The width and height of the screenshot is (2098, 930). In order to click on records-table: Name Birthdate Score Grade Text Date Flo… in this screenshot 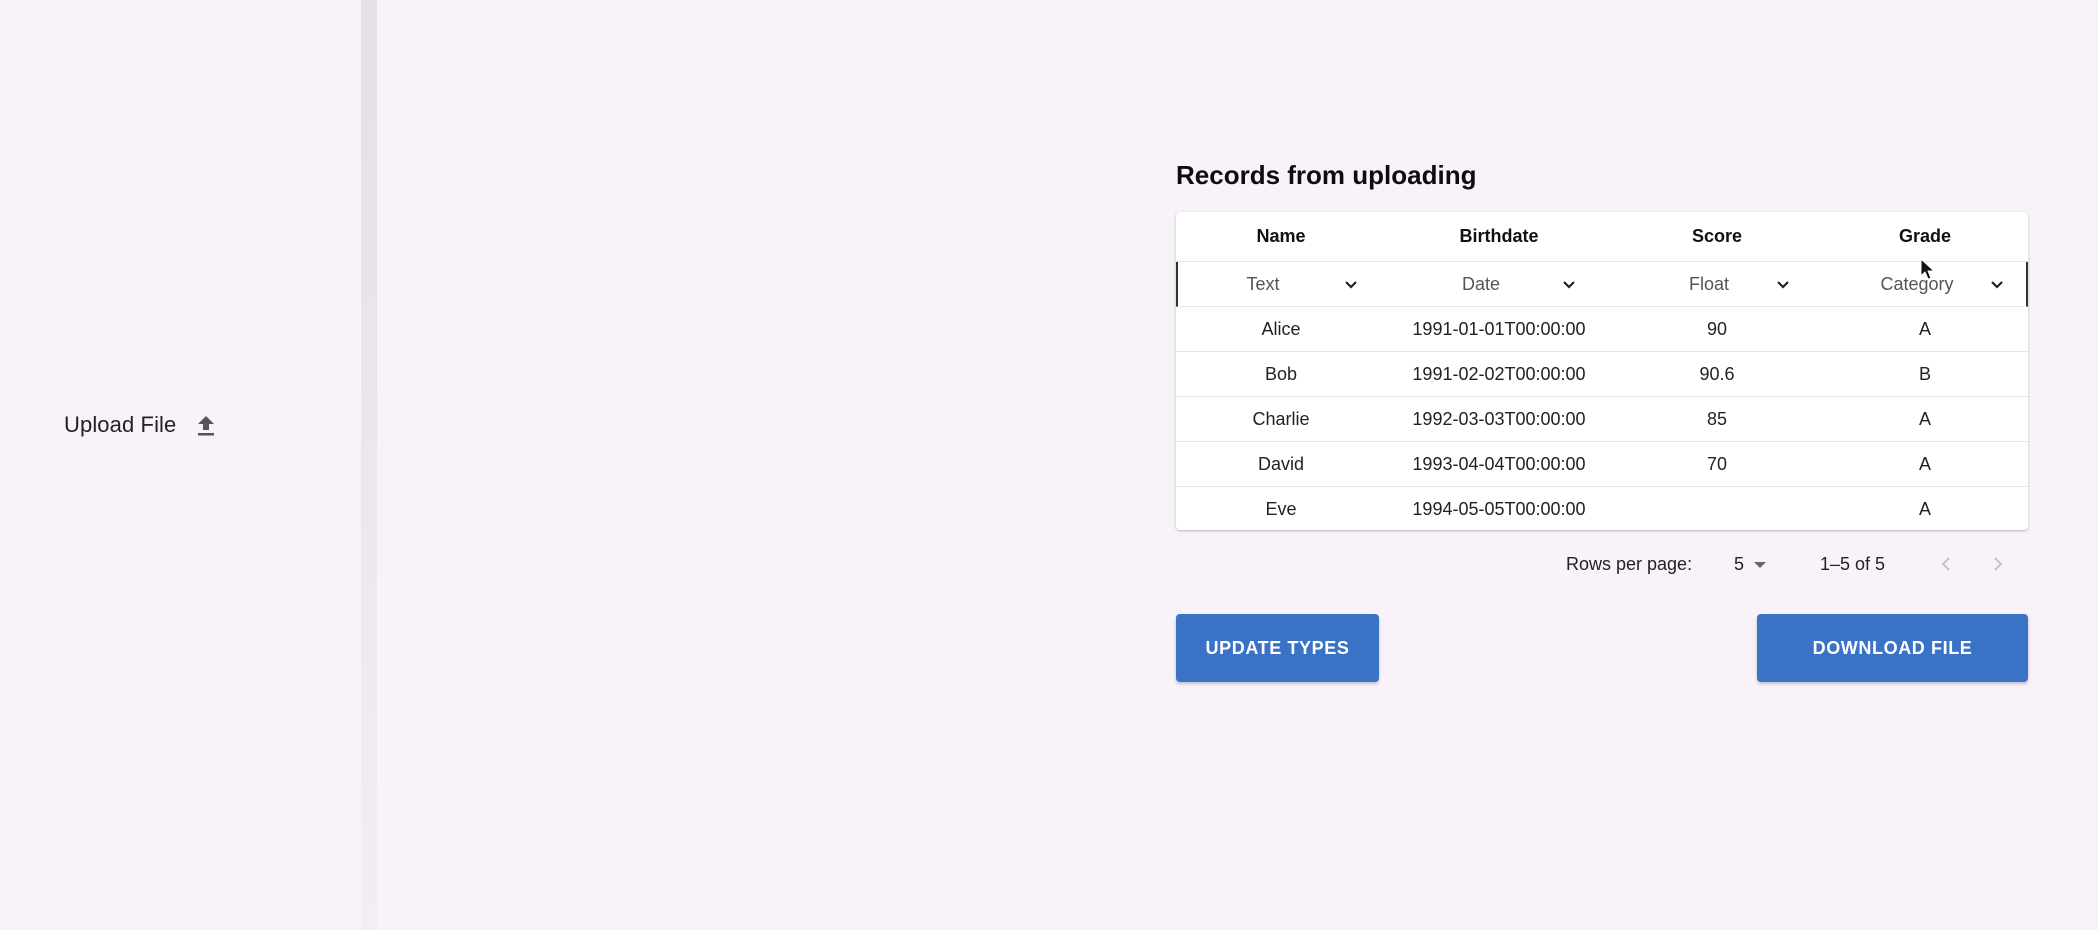, I will do `click(1602, 371)`.